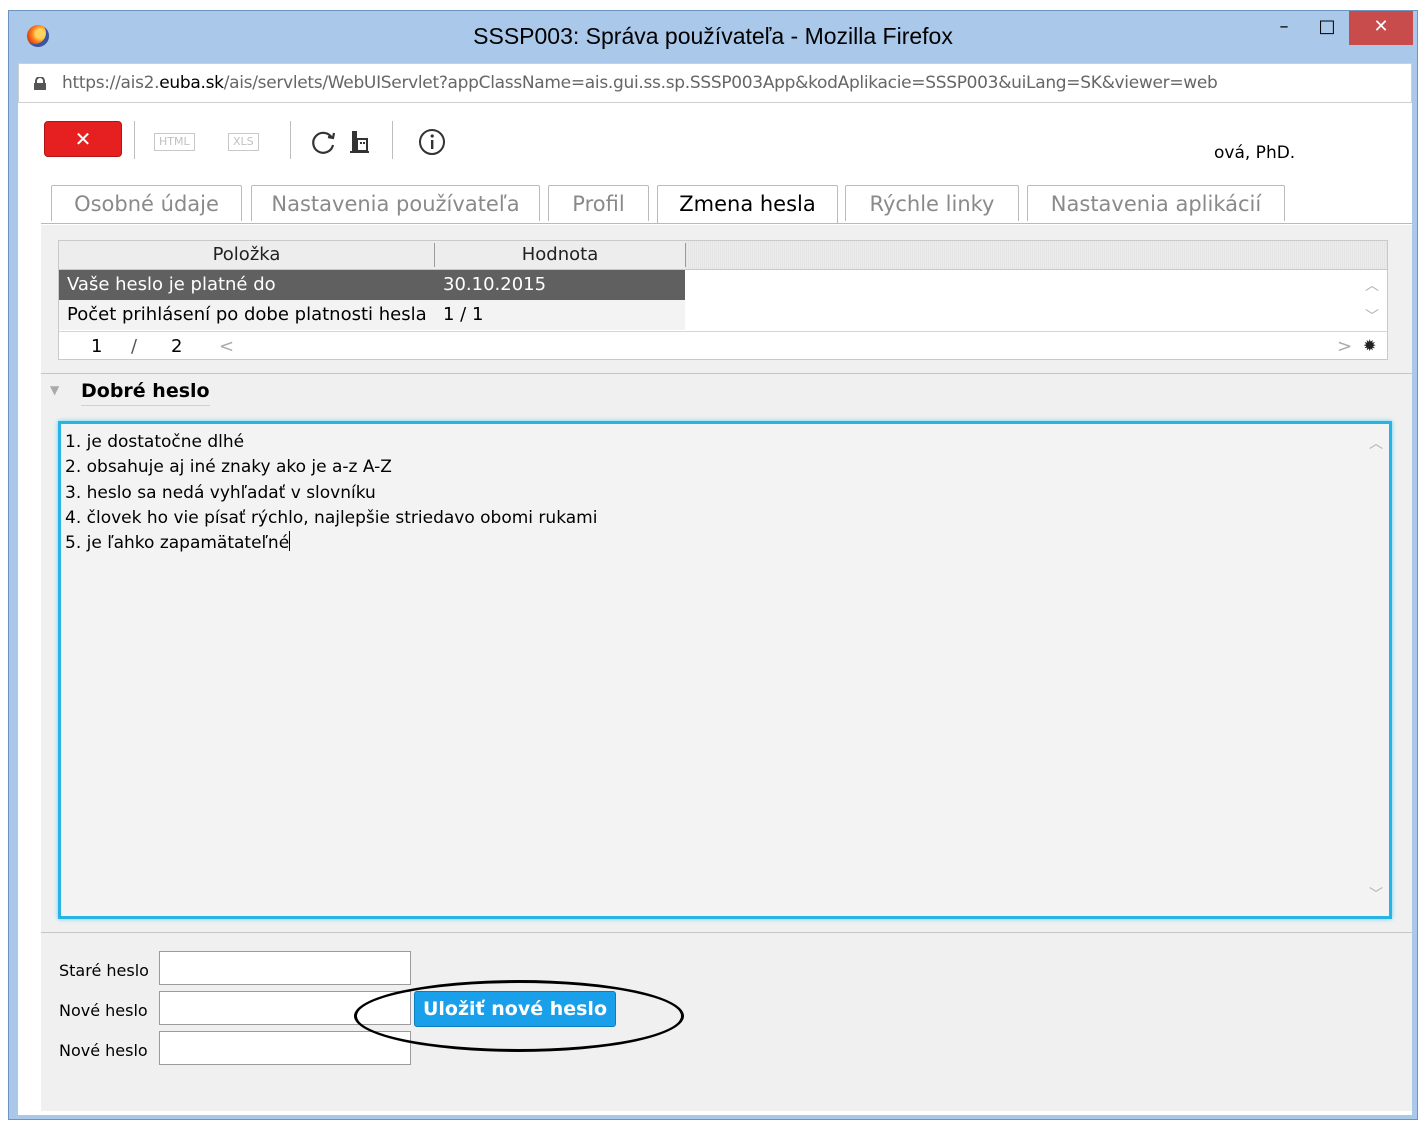  What do you see at coordinates (495, 284) in the screenshot?
I see `cell-value: 30.10.2015` at bounding box center [495, 284].